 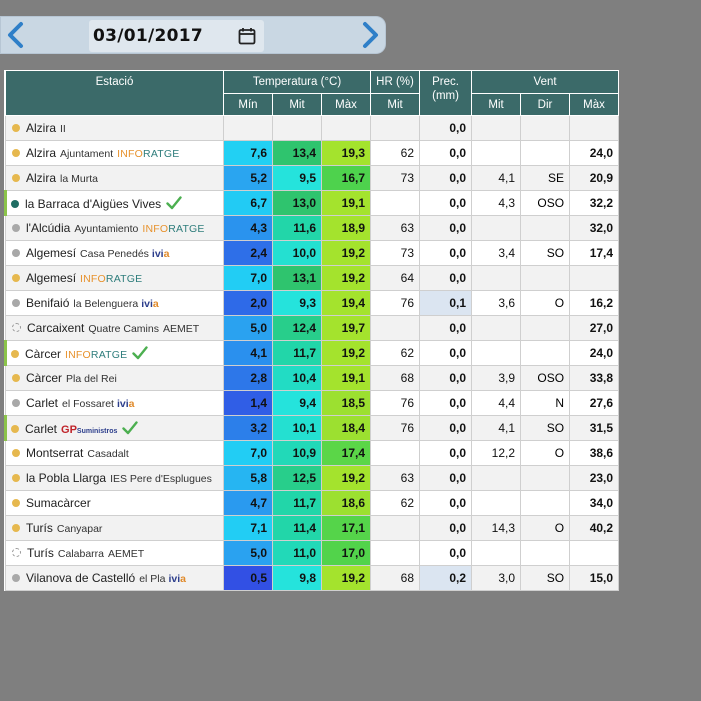 What do you see at coordinates (312, 278) in the screenshot?
I see `table-row: Algemesí INFORATGE 7,0 13,1 19,2 64 0,0` at bounding box center [312, 278].